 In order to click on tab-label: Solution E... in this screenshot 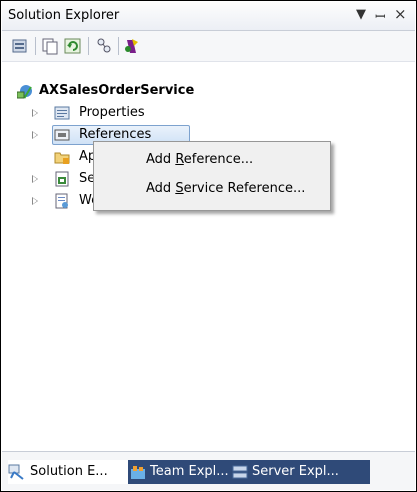, I will do `click(69, 471)`.